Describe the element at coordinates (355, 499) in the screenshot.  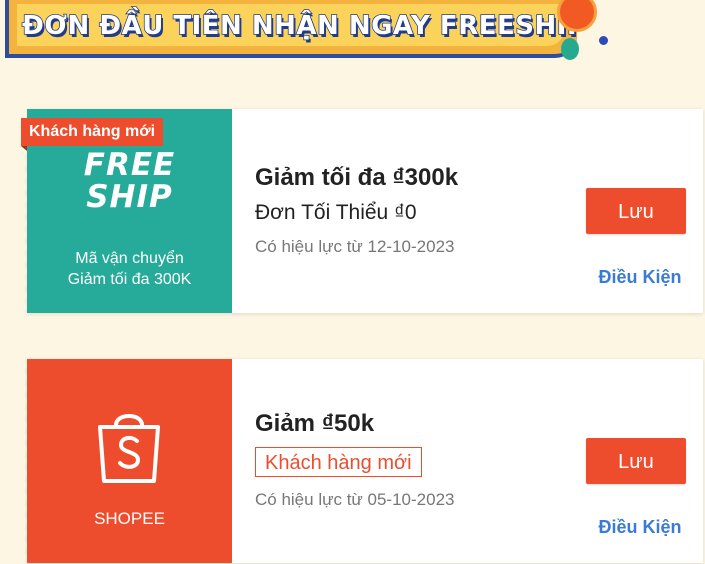
I see `voucher-valid-date: Có hiệu lực từ 05-10-2023` at that location.